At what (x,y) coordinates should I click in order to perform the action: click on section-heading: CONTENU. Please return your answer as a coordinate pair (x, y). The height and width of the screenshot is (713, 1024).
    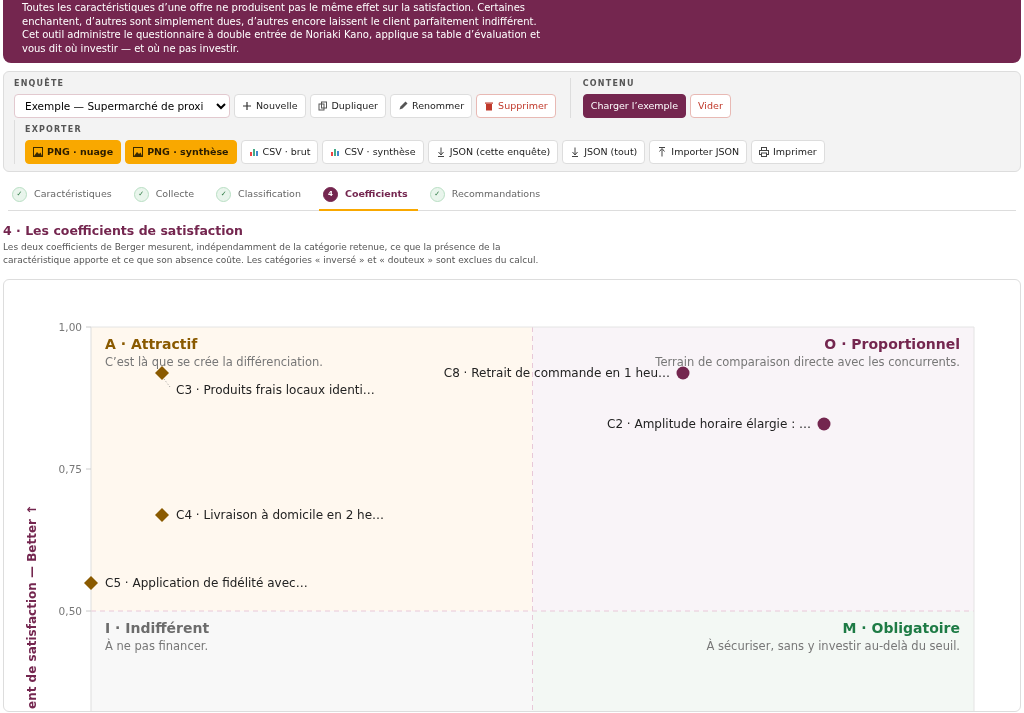
    Looking at the image, I should click on (609, 84).